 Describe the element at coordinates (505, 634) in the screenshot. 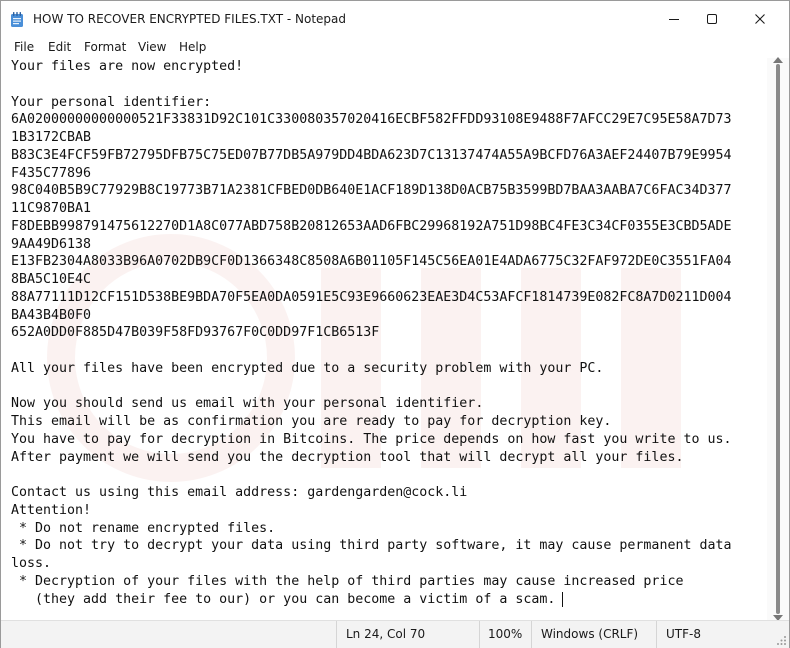

I see `zoom-level: 100%` at that location.